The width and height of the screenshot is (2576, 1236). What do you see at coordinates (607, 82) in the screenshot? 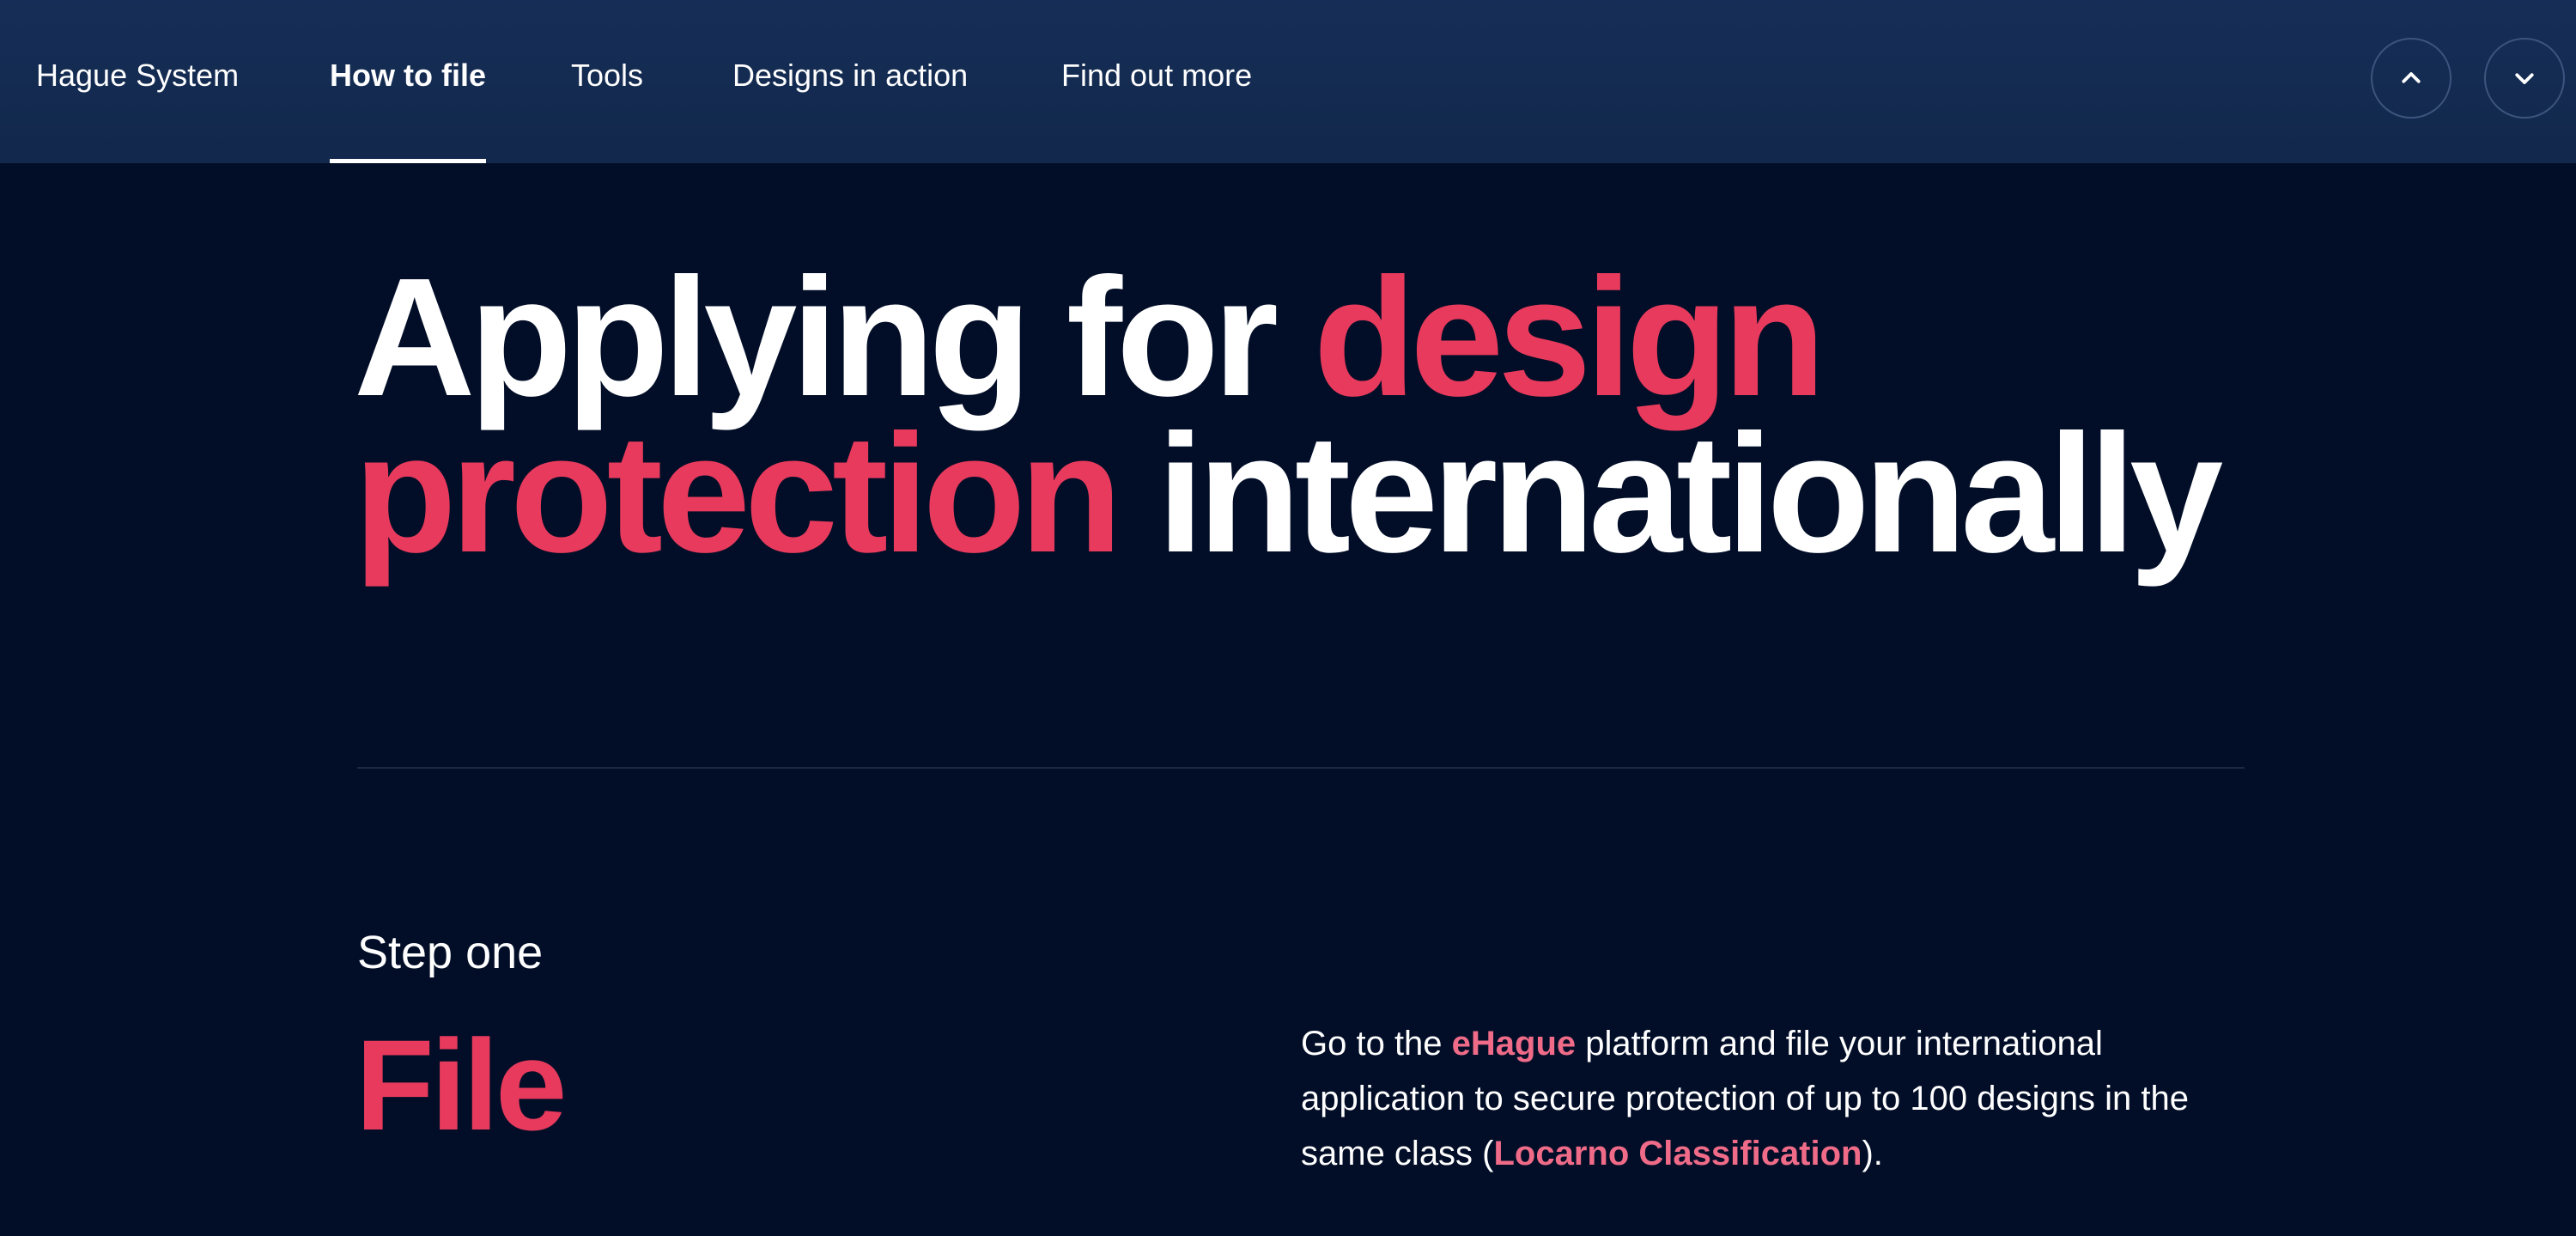
I see `nav-item-tools: Tools` at bounding box center [607, 82].